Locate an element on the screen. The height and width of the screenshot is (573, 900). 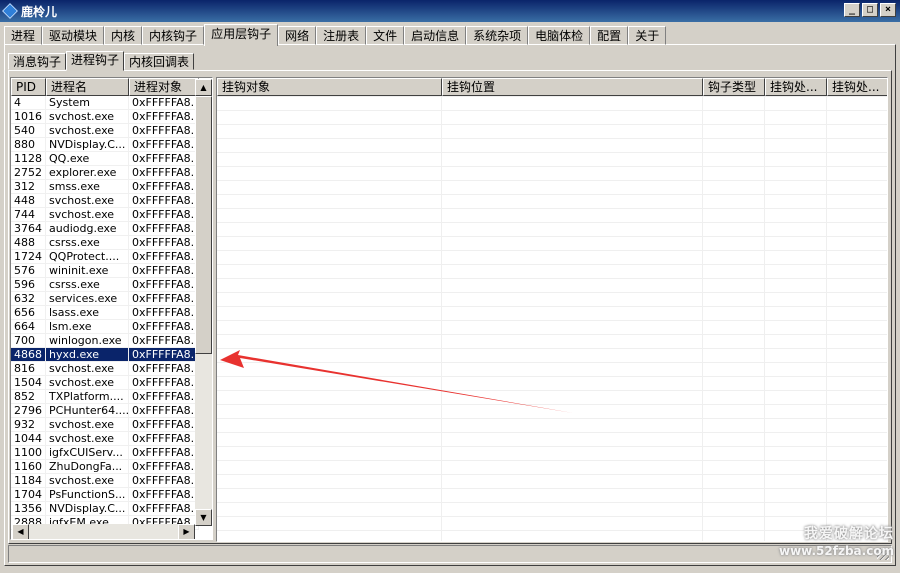
scroll-right-icon: ▶ is located at coordinates (186, 531).